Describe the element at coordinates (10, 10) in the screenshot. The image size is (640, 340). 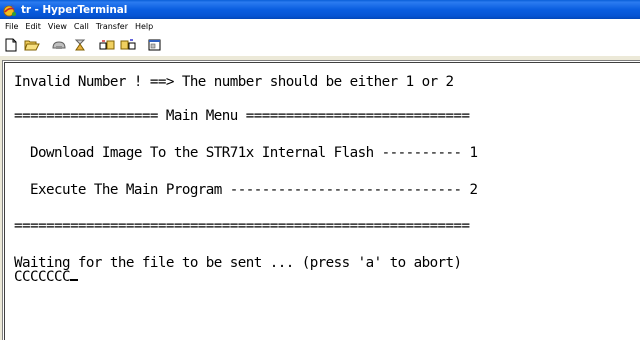
I see `hyperterminal-app-icon` at that location.